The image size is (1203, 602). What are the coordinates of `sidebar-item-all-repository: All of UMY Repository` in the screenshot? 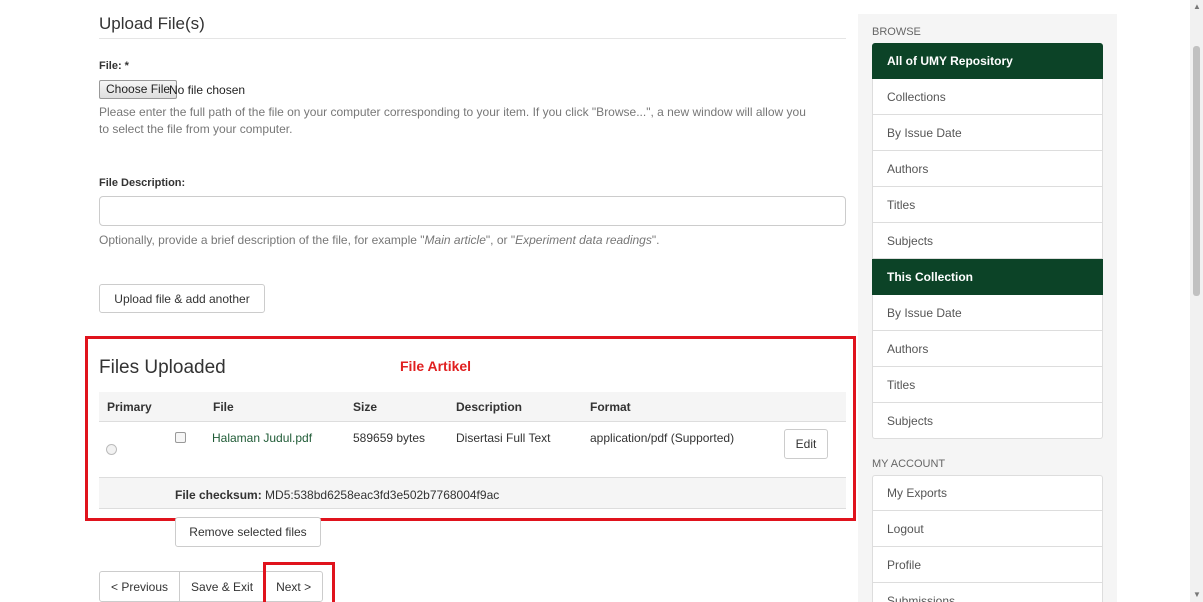 It's located at (987, 61).